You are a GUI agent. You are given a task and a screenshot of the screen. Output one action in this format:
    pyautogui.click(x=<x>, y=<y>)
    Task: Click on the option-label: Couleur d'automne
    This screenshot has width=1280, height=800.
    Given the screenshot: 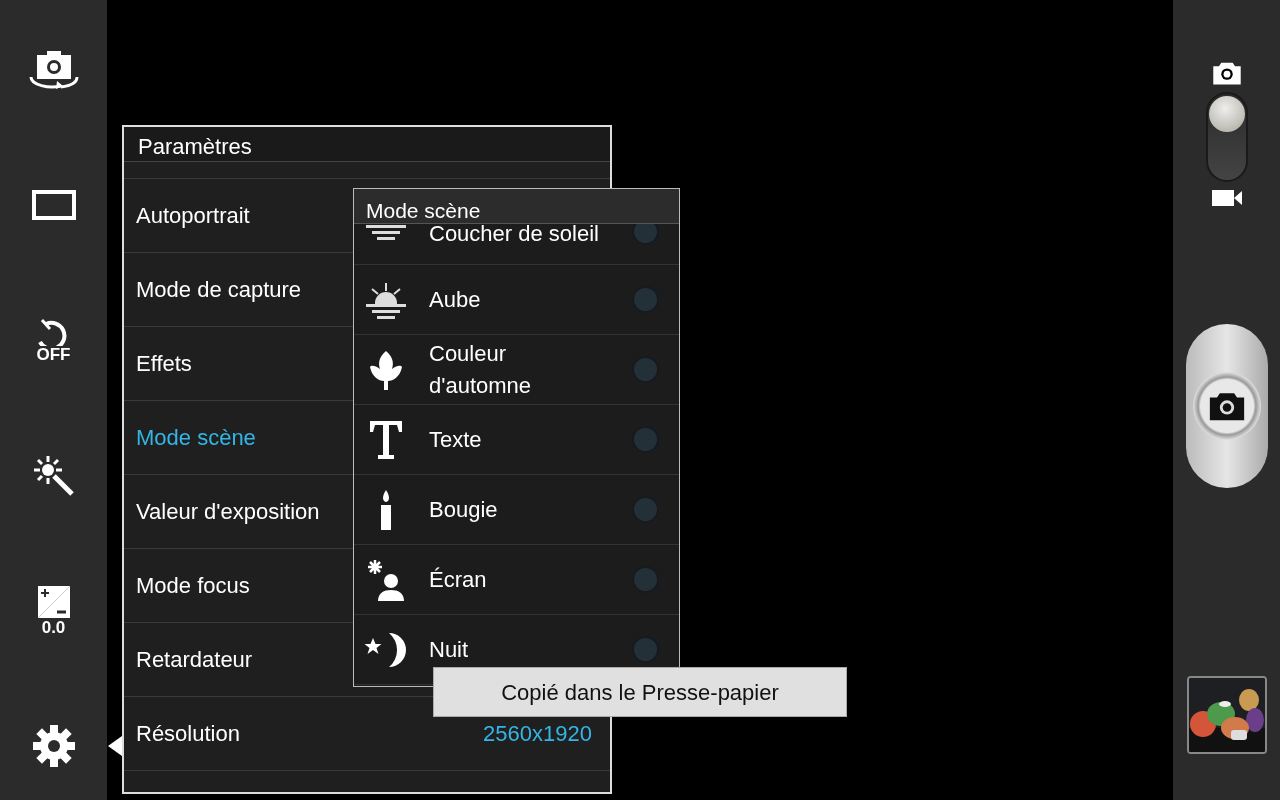 What is the action you would take?
    pyautogui.click(x=481, y=369)
    